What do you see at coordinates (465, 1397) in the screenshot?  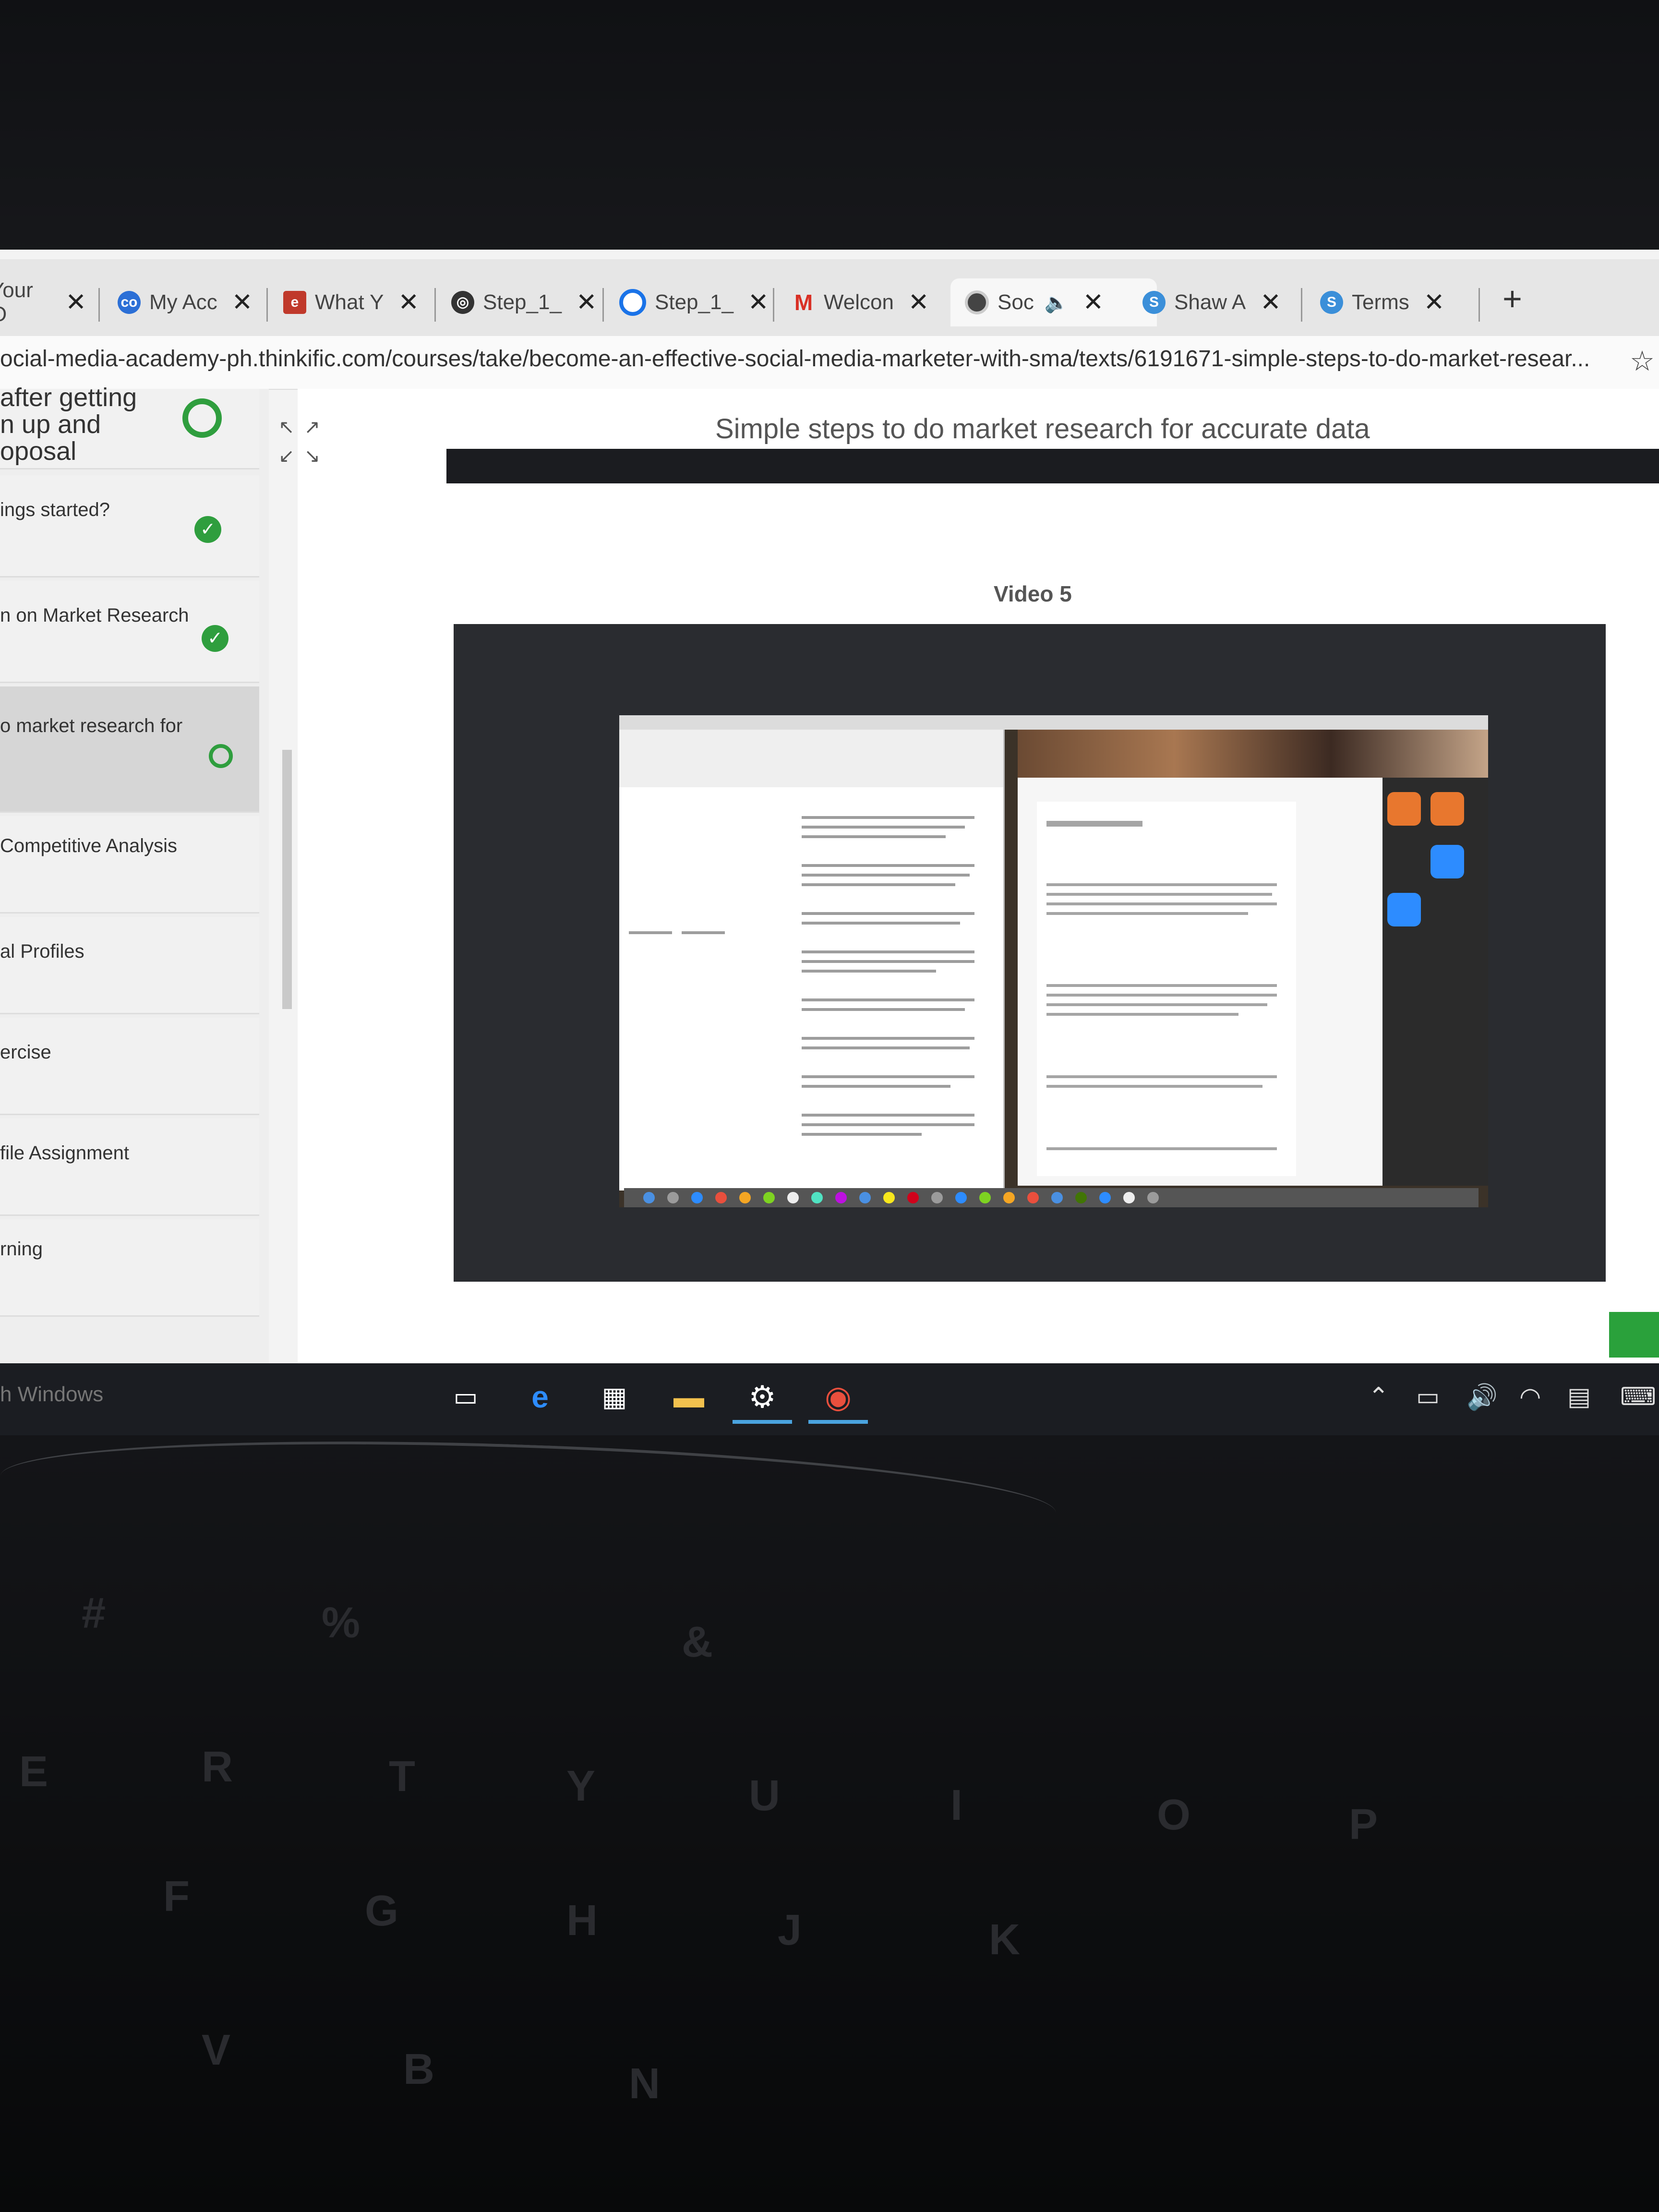 I see `task-view-icon: ▭` at bounding box center [465, 1397].